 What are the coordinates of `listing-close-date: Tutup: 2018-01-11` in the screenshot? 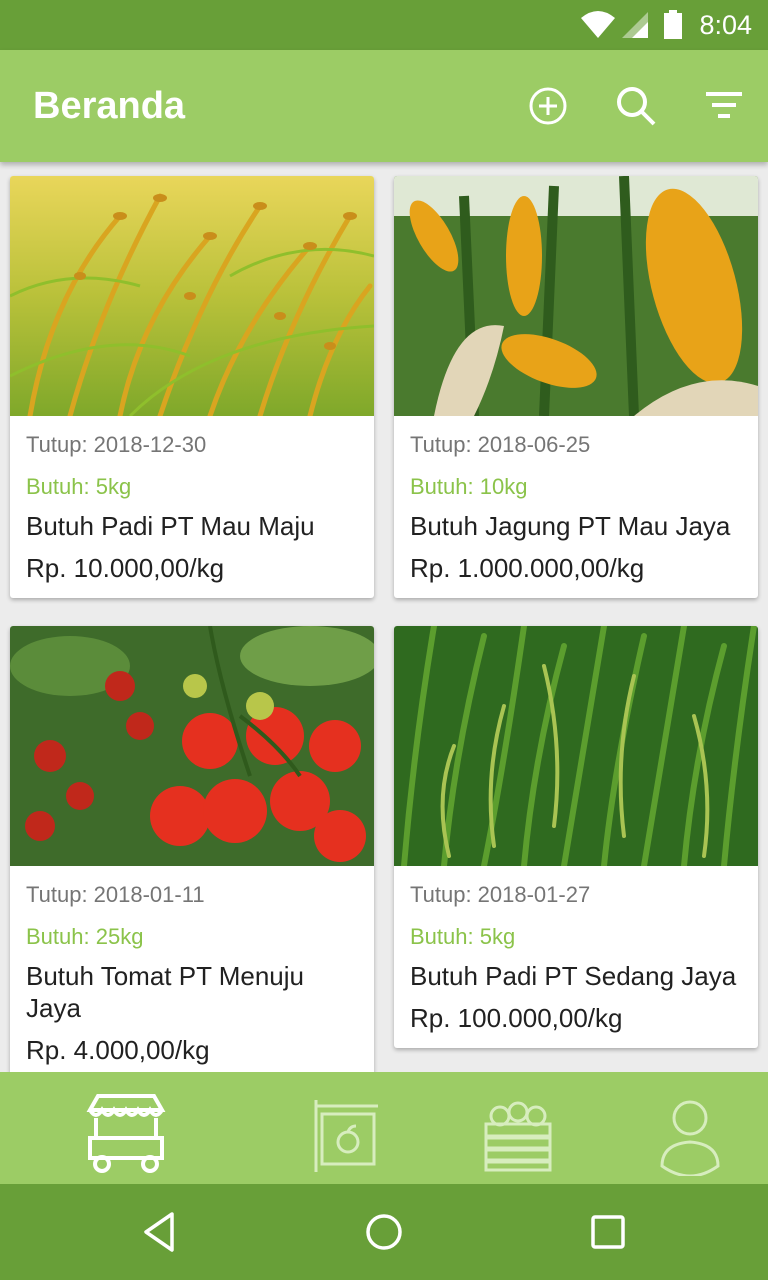 It's located at (115, 894).